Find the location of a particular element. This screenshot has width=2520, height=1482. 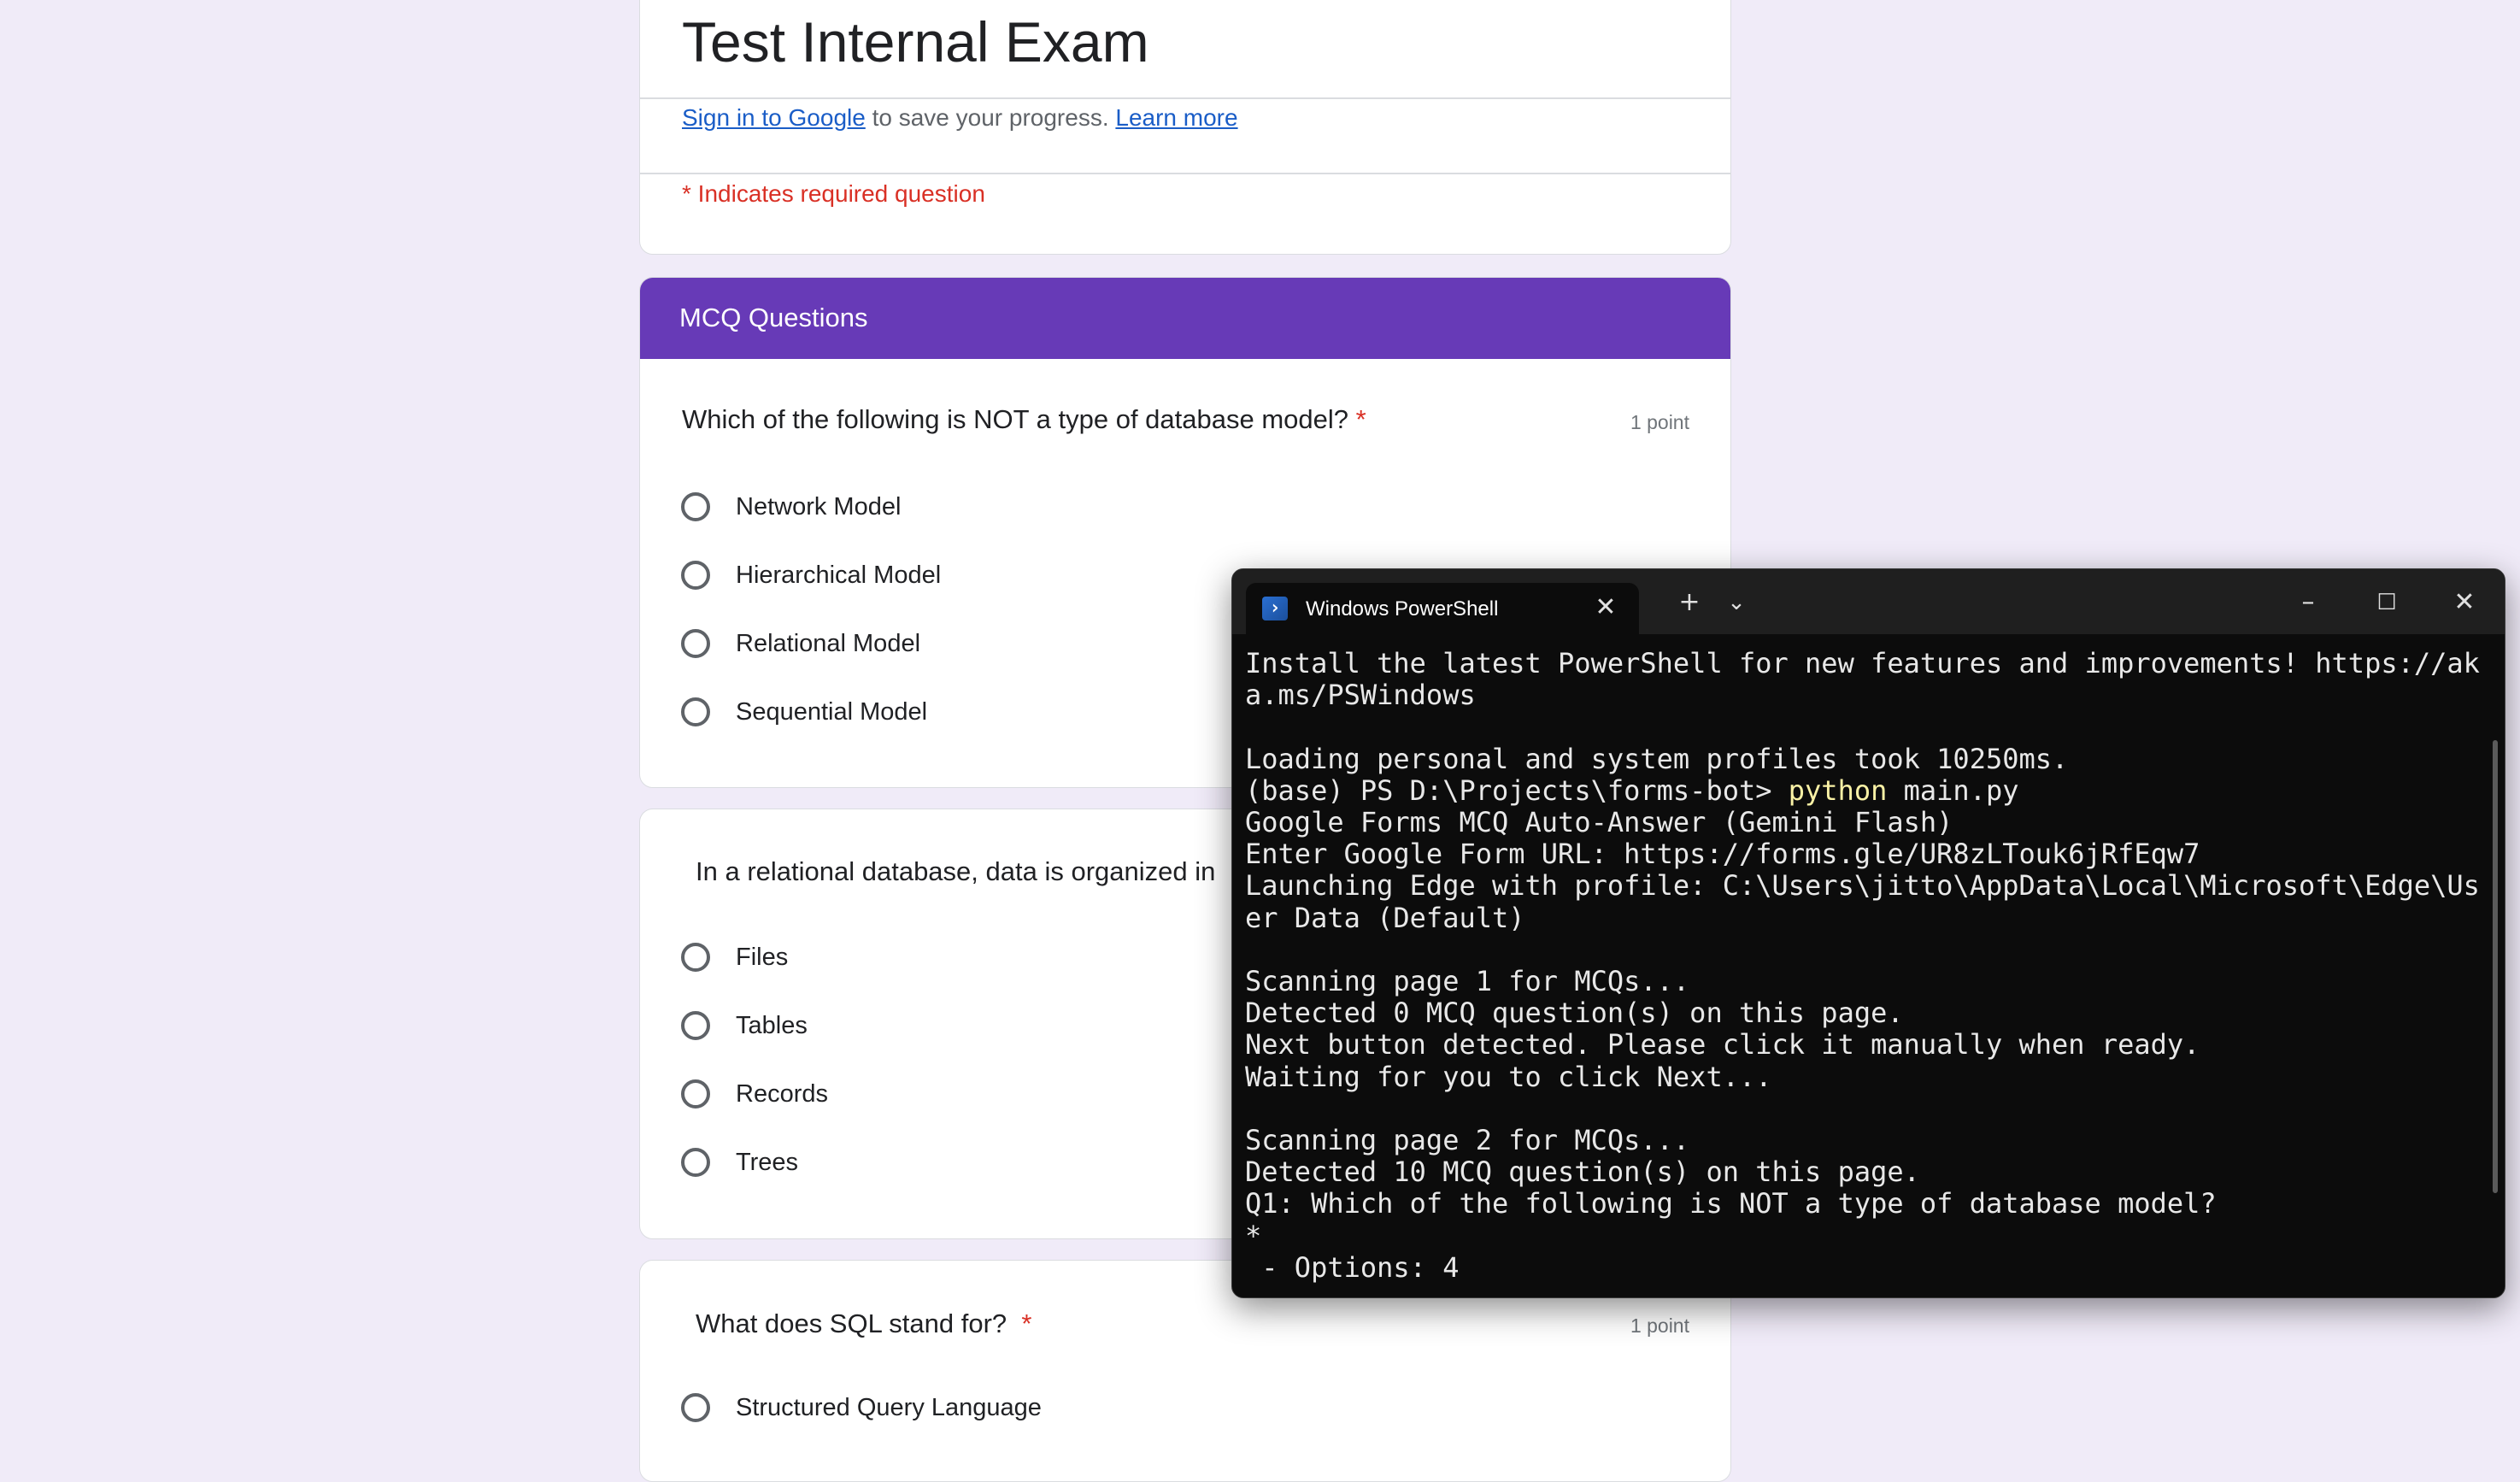

required-note: * Indicates required question is located at coordinates (833, 194).